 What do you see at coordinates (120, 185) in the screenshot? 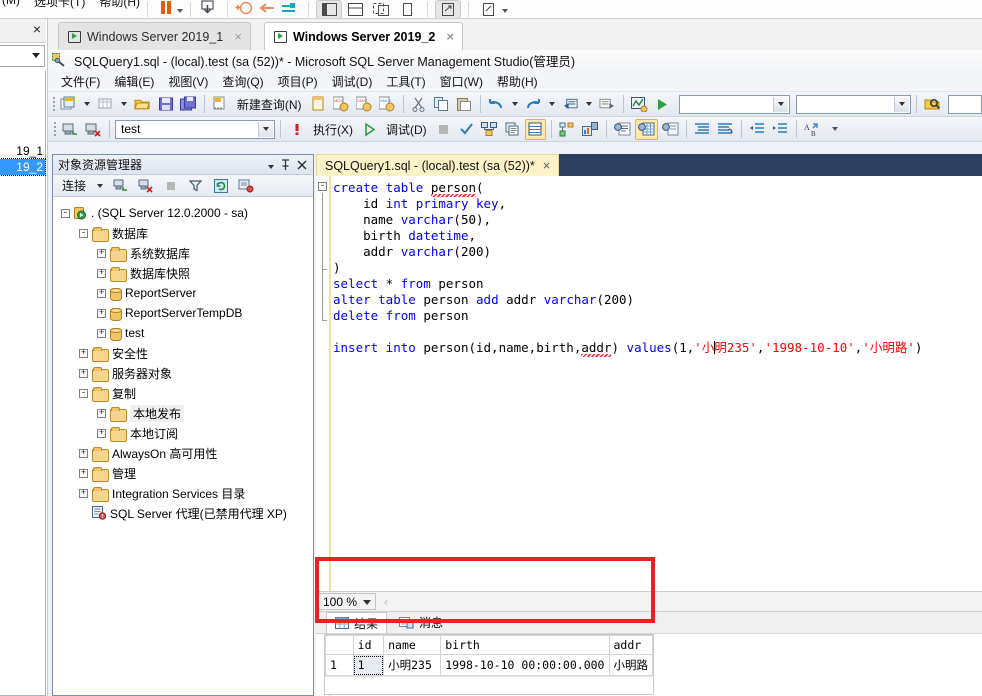
I see `connect-icon` at bounding box center [120, 185].